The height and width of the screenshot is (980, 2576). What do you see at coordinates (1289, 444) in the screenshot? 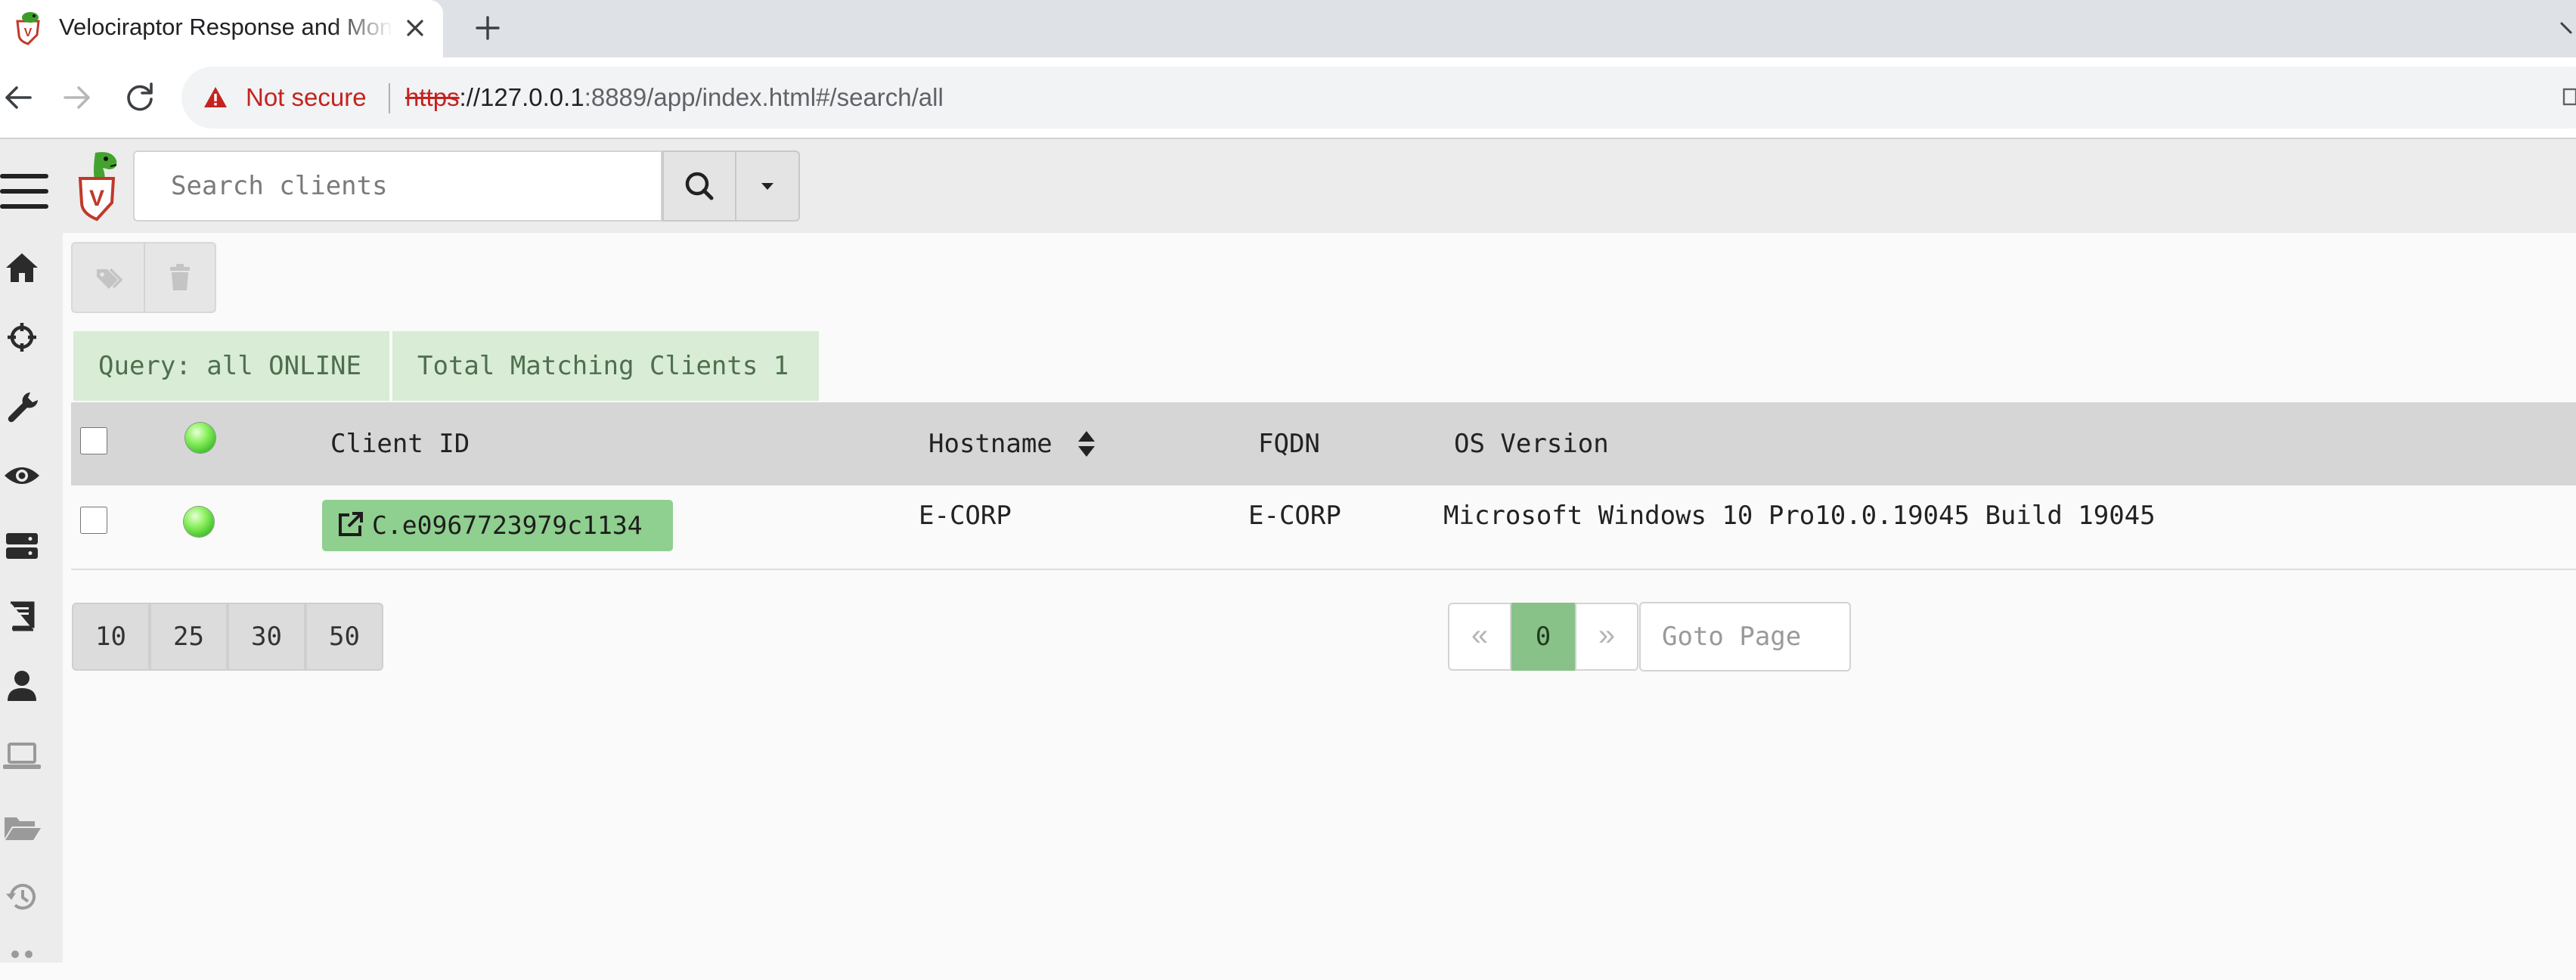
I see `column-fqdn: FQDN` at bounding box center [1289, 444].